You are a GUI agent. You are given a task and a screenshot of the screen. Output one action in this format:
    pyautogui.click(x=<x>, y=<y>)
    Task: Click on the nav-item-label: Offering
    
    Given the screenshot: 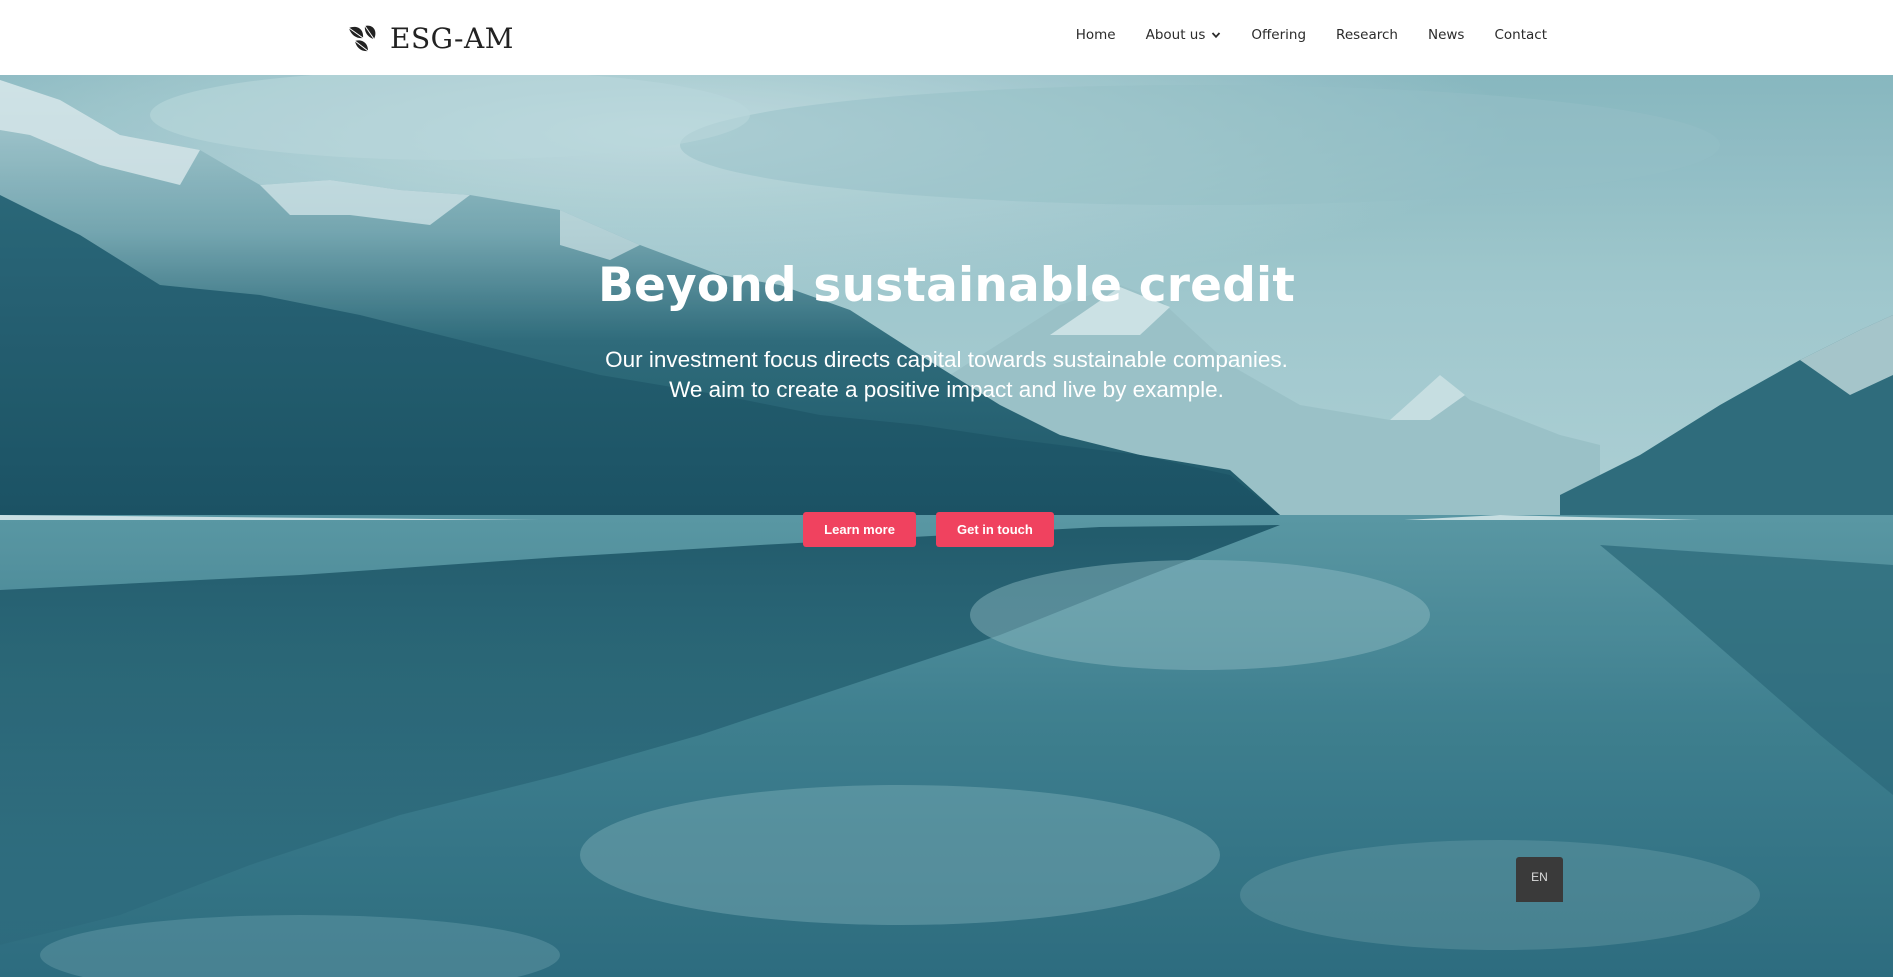 What is the action you would take?
    pyautogui.click(x=1279, y=35)
    